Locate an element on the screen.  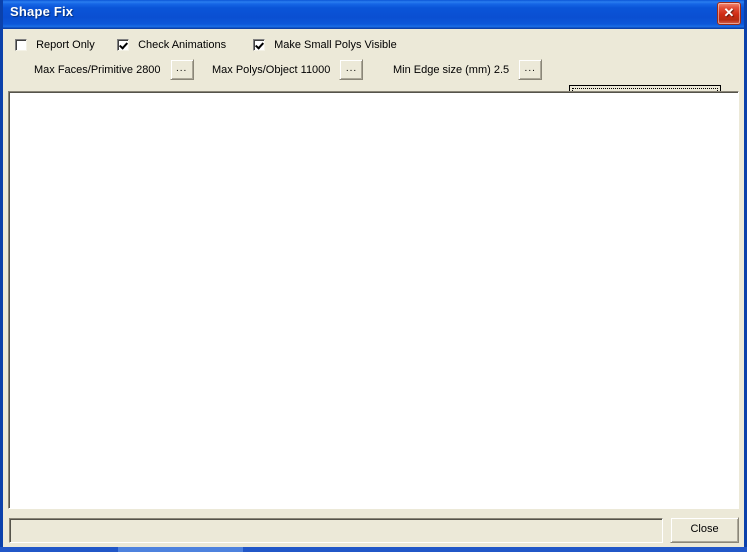
checkbox-check-animations: Check Animations is located at coordinates (171, 47).